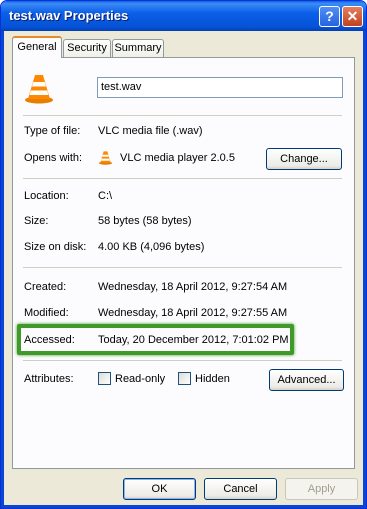  What do you see at coordinates (140, 379) in the screenshot?
I see `read-only-label: Read-only` at bounding box center [140, 379].